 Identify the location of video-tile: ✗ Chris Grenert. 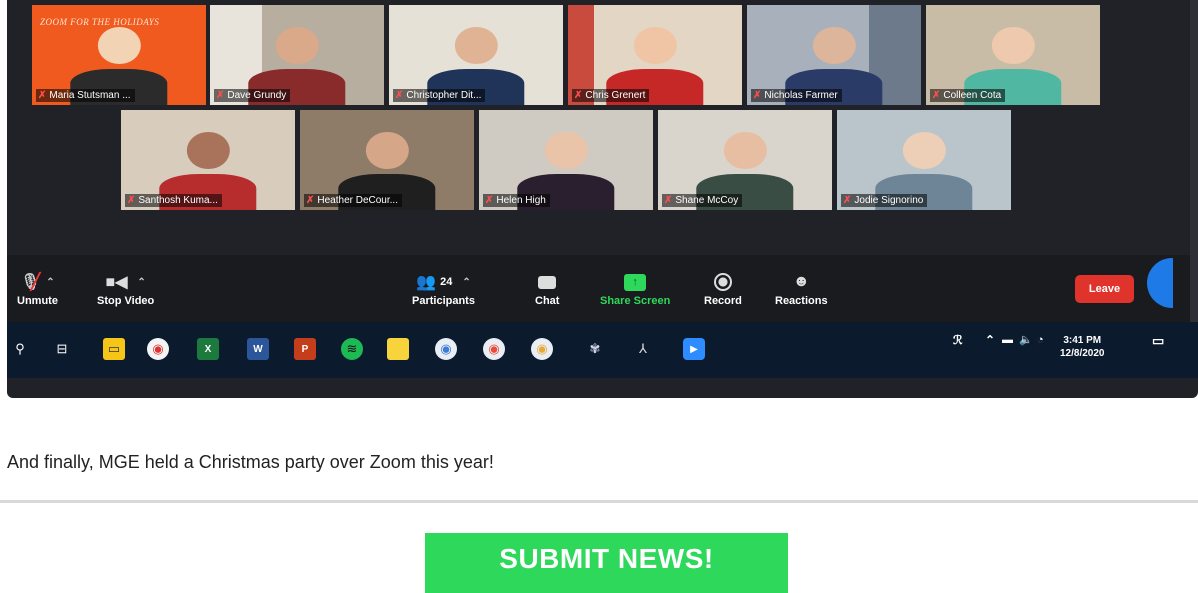
(655, 55).